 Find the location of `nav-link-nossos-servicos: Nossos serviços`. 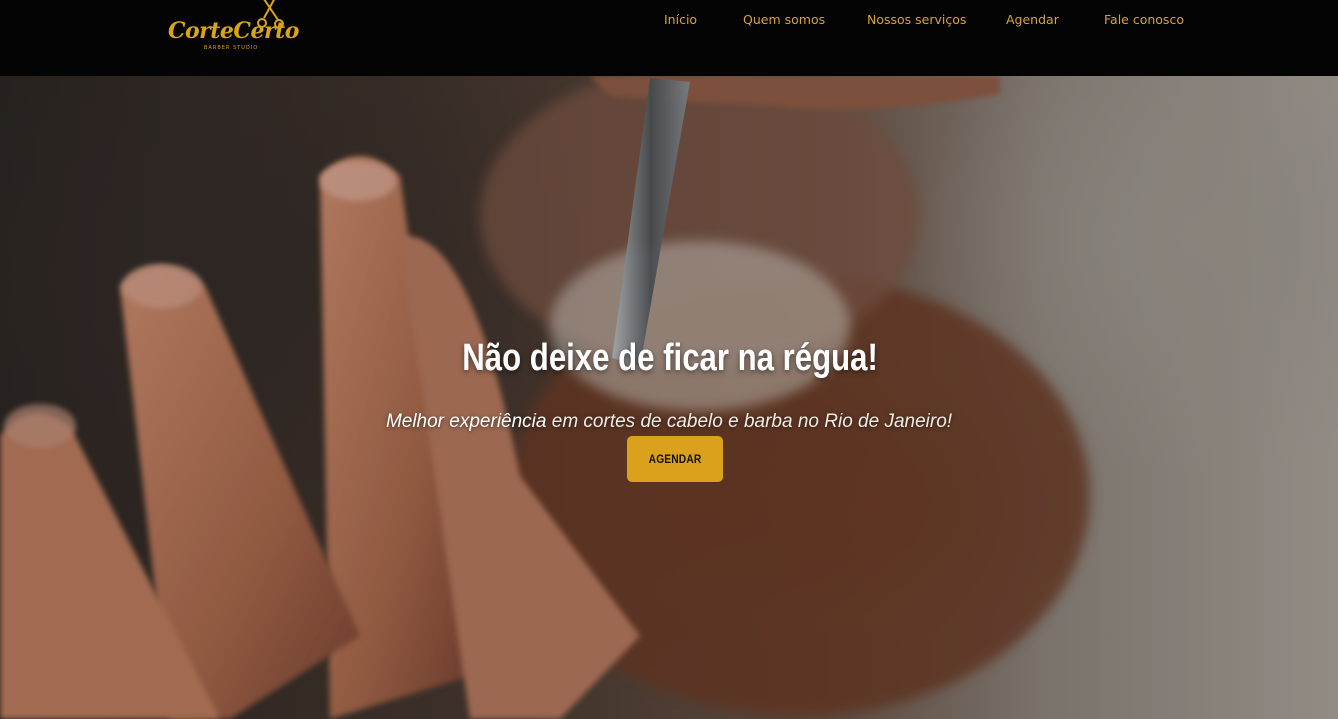

nav-link-nossos-servicos: Nossos serviços is located at coordinates (916, 19).